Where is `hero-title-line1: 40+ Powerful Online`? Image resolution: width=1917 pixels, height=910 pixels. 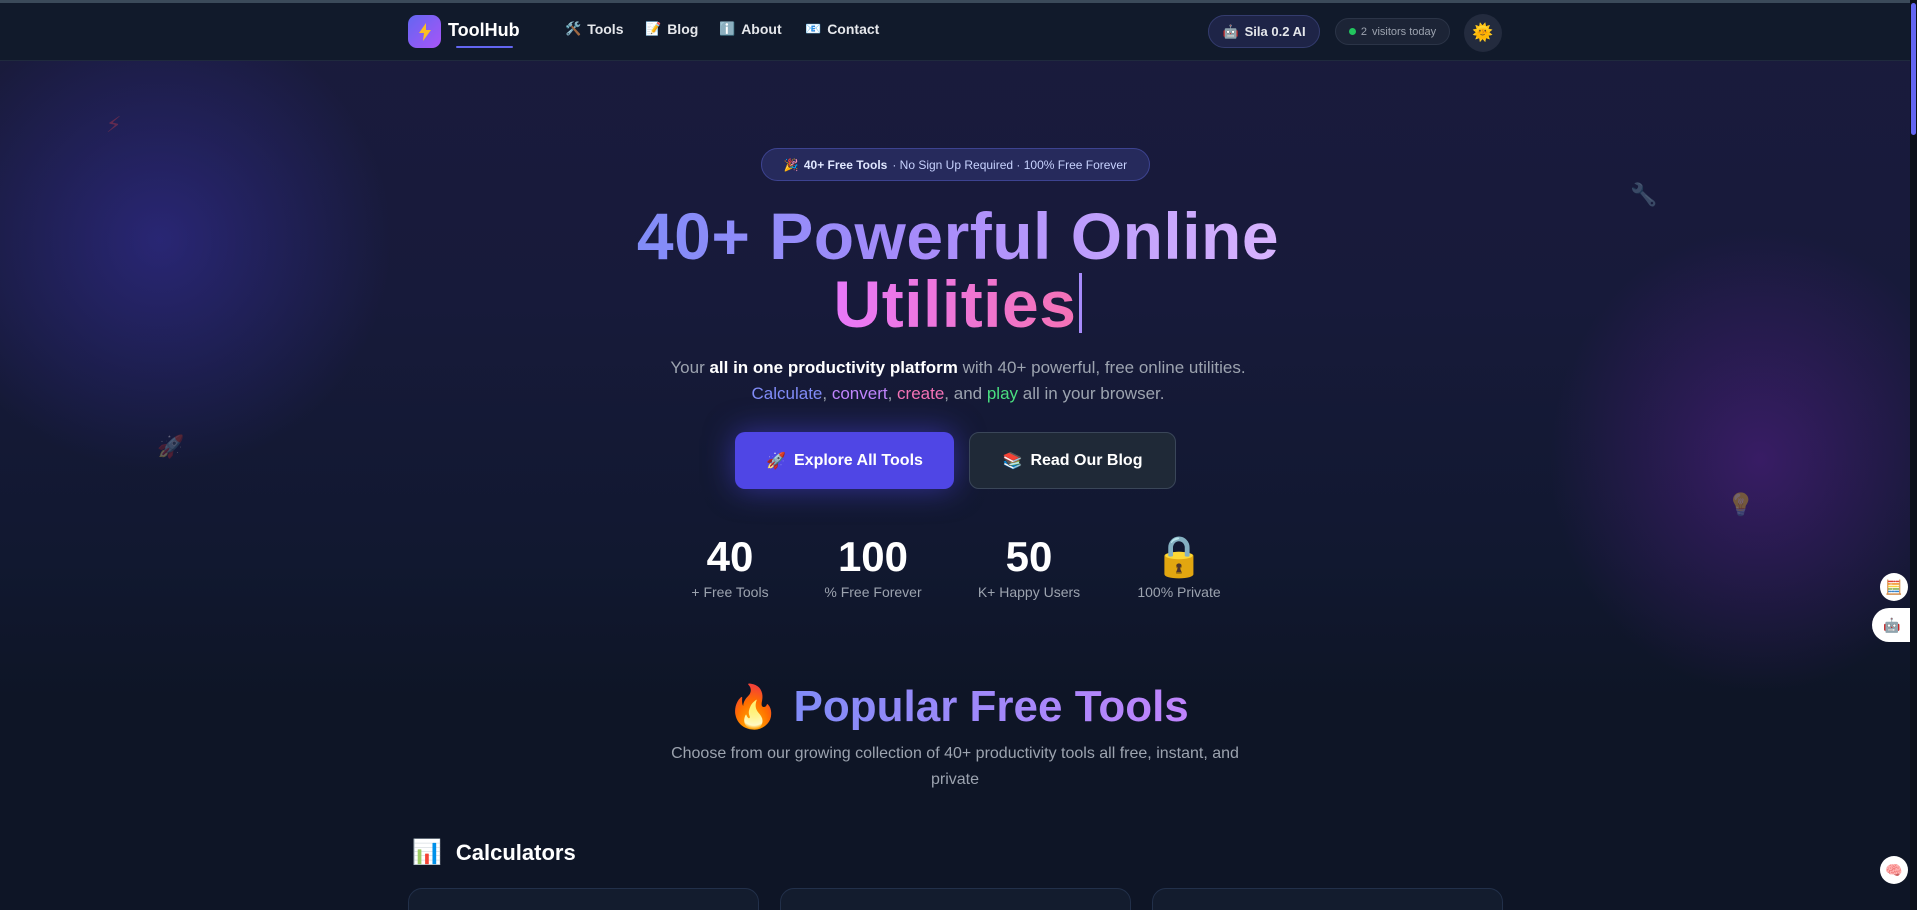
hero-title-line1: 40+ Powerful Online is located at coordinates (958, 236).